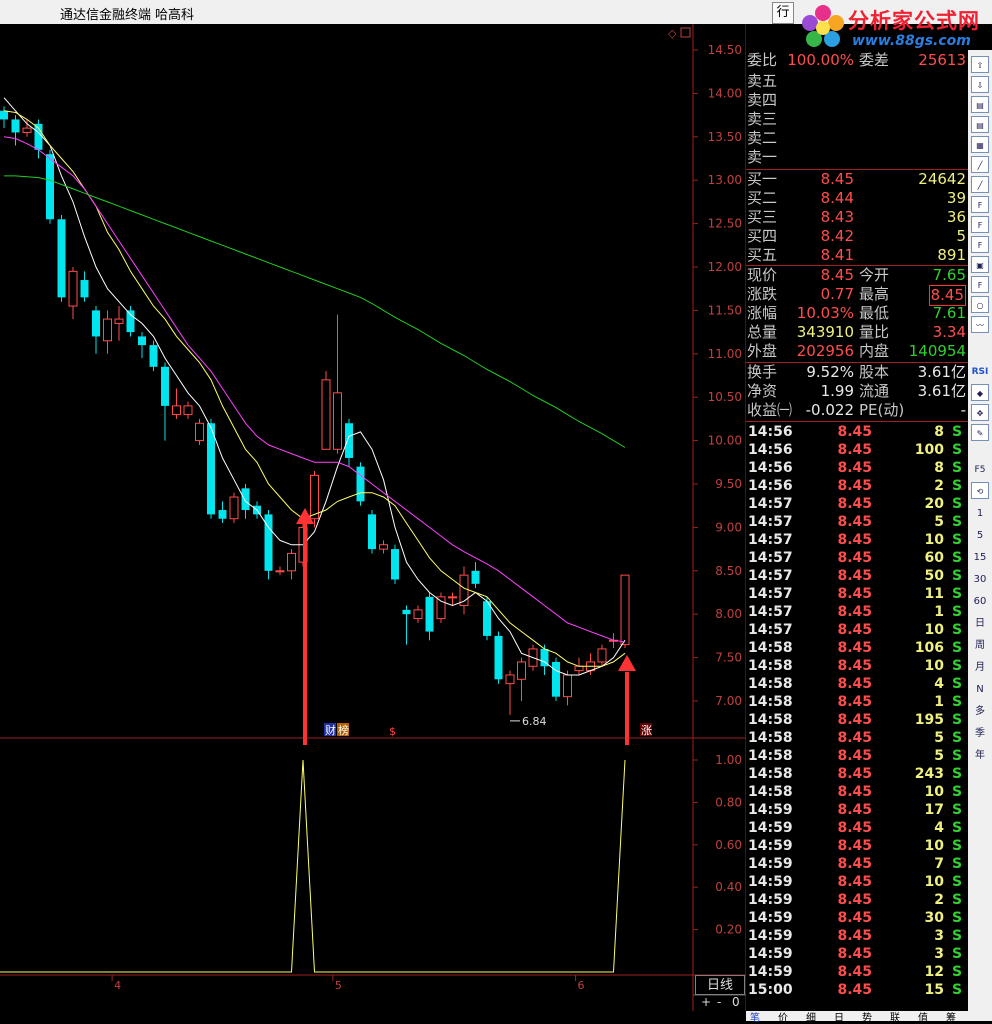 This screenshot has height=1024, width=992. I want to click on ask-row: 卖五, so click(857, 81).